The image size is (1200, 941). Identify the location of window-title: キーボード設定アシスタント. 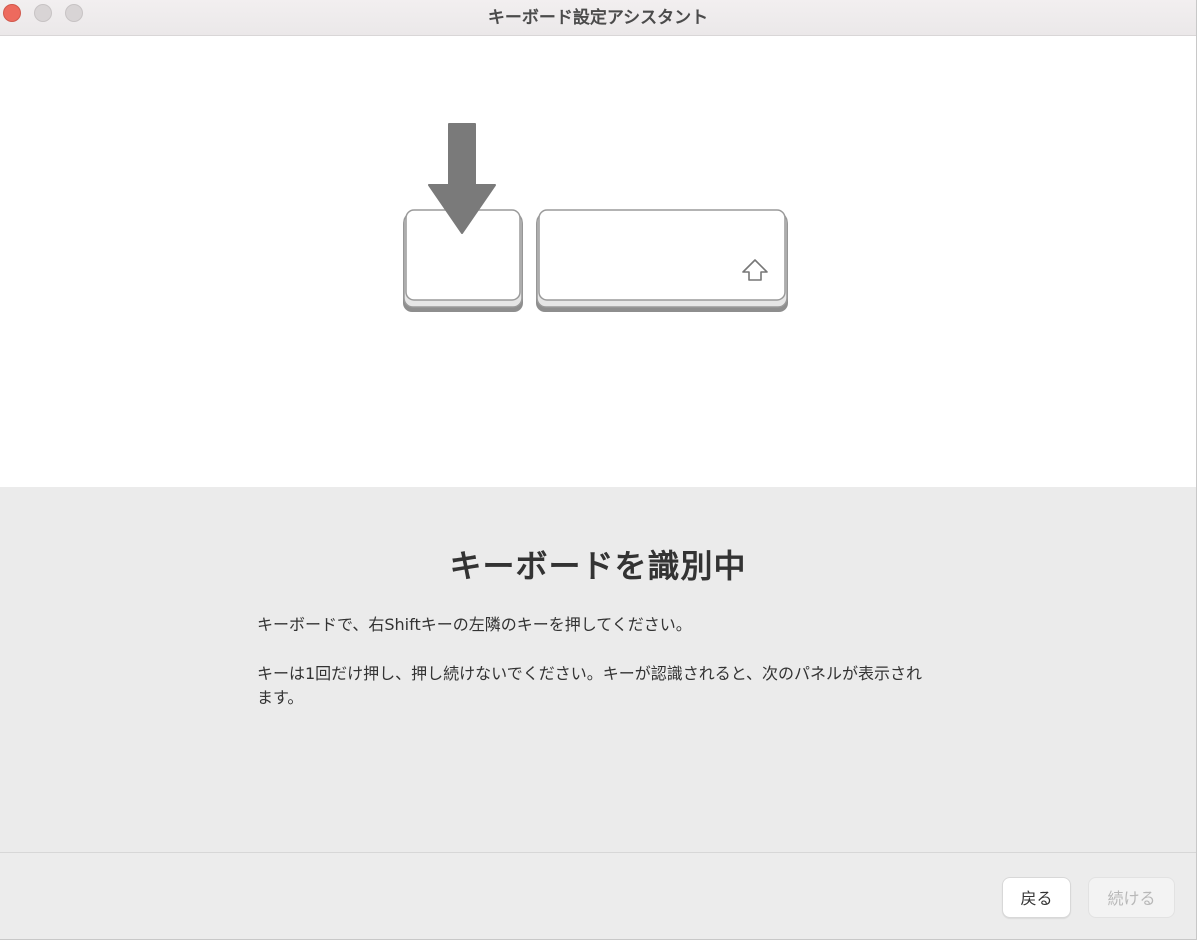
(598, 18).